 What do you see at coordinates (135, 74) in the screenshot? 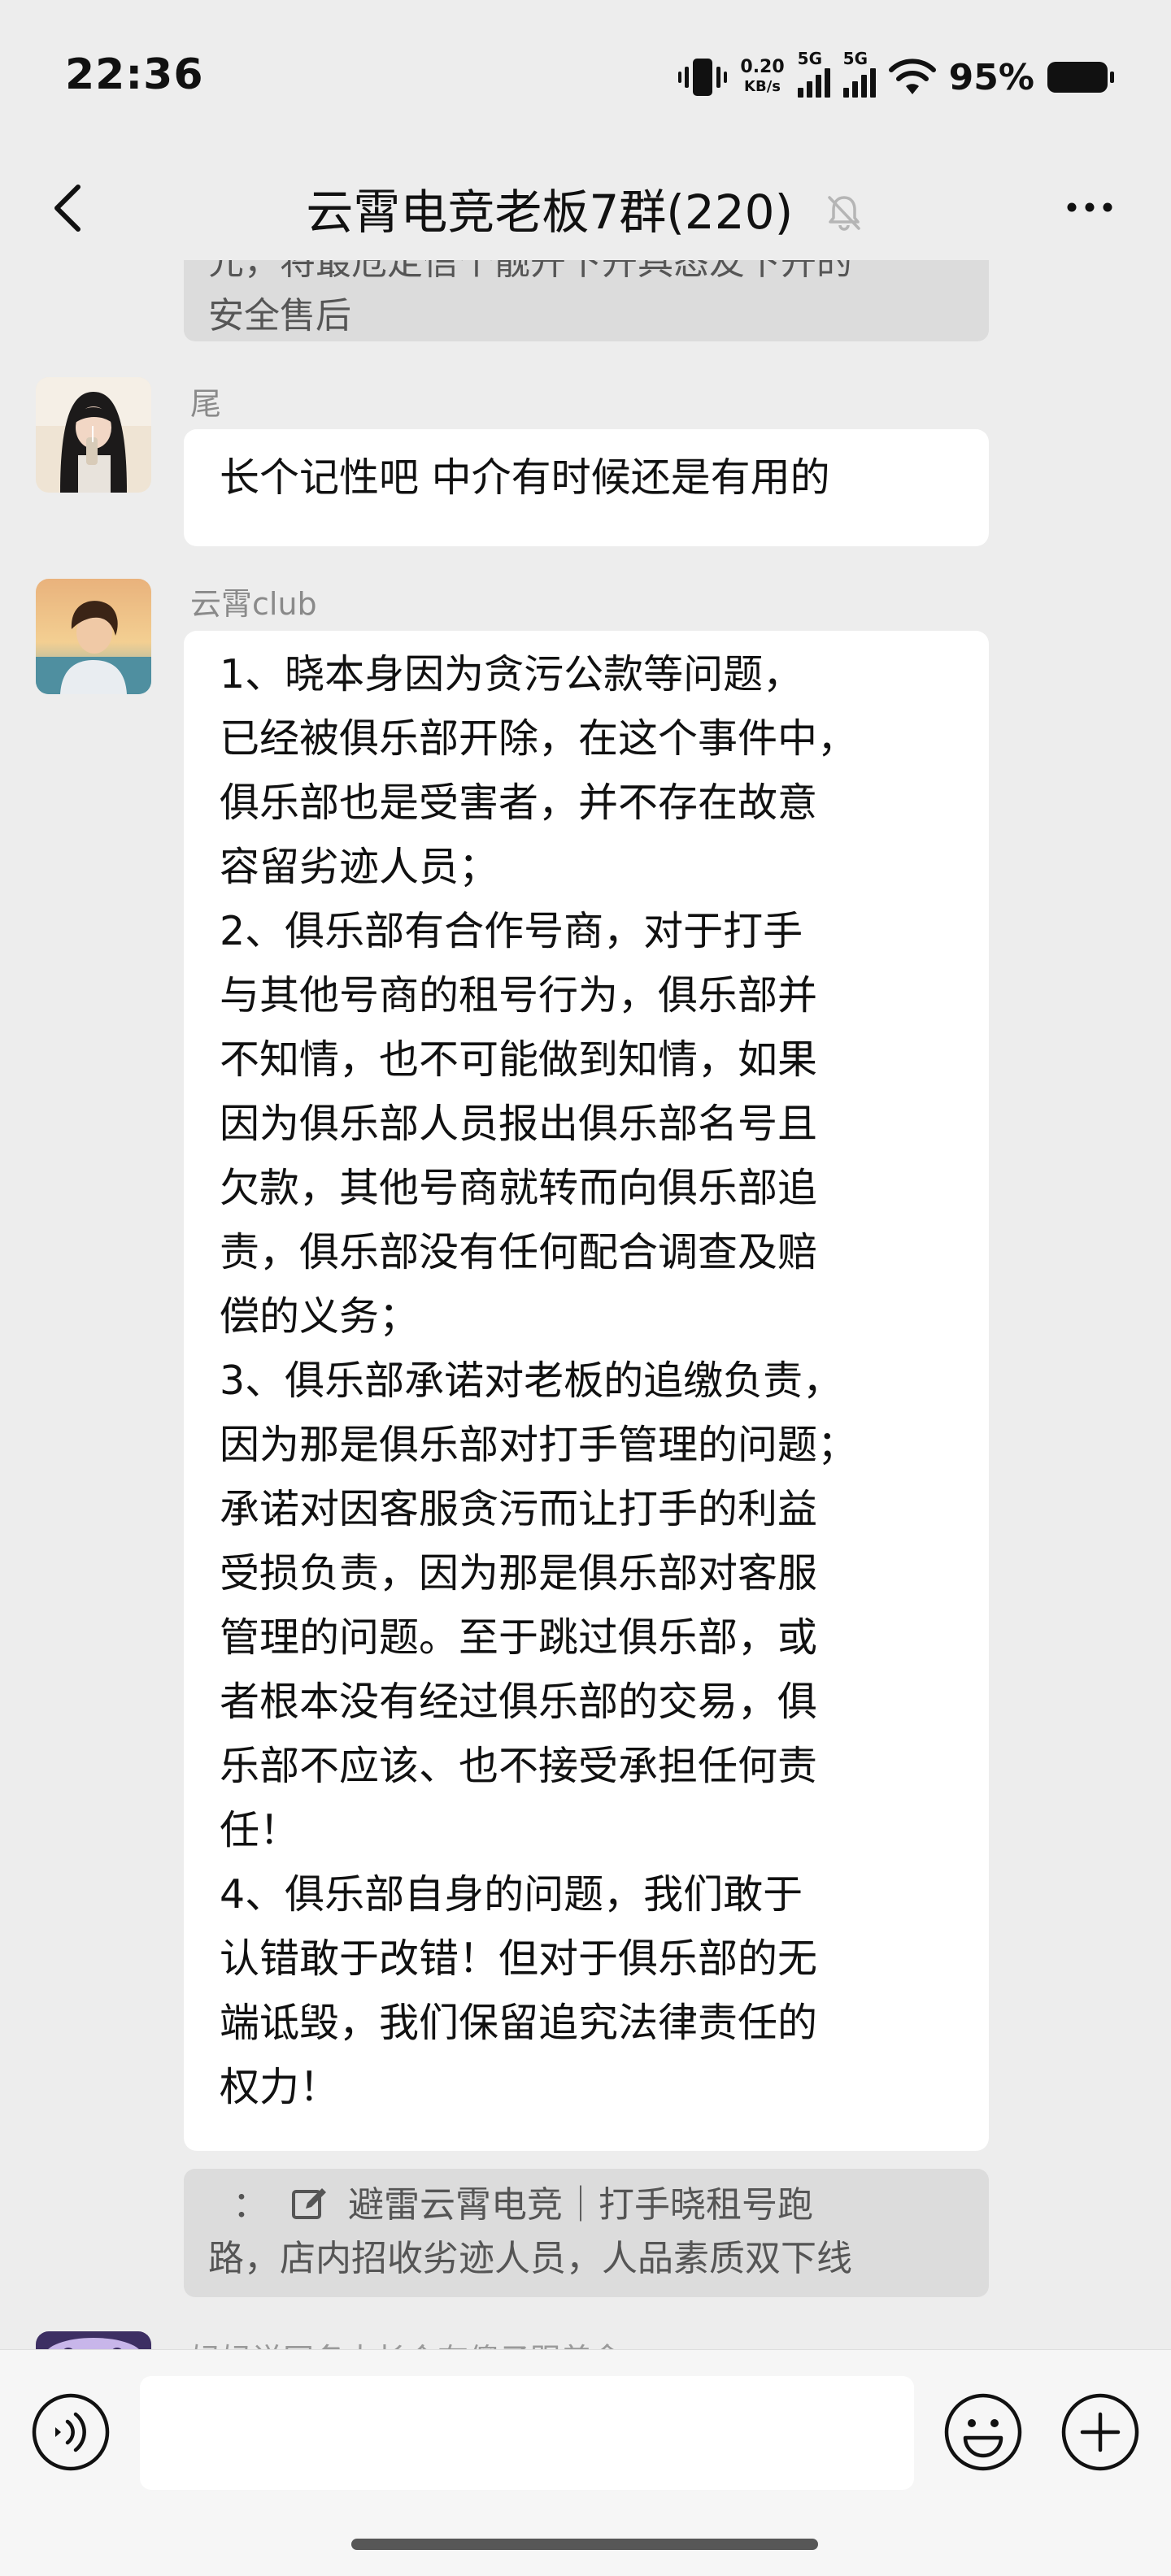
I see `status-time: 22:36` at bounding box center [135, 74].